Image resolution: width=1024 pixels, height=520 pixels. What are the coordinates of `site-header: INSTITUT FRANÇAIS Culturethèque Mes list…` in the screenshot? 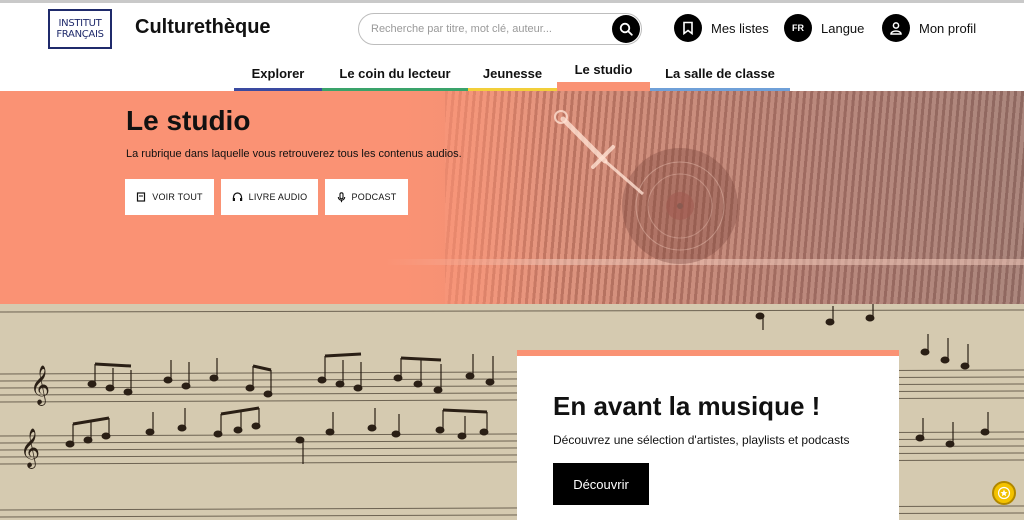 It's located at (512, 31).